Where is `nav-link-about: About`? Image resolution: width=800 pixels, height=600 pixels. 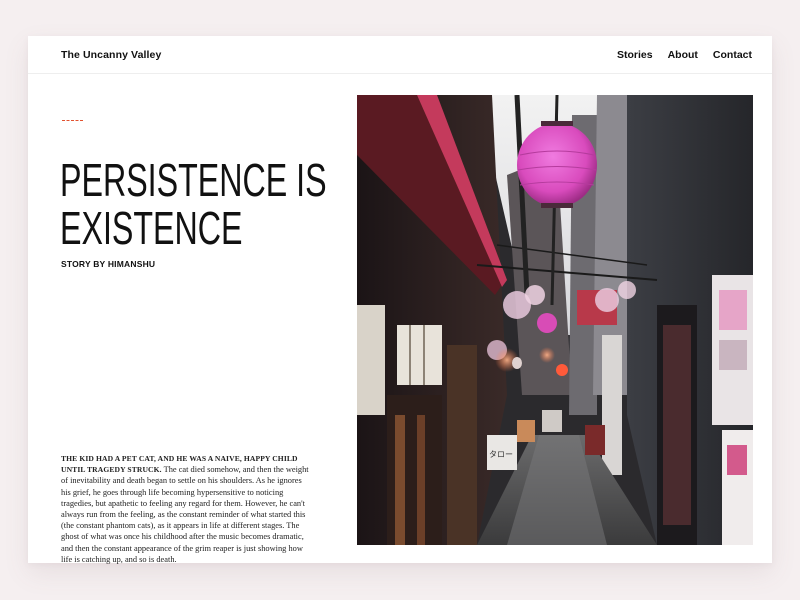
nav-link-about: About is located at coordinates (683, 55).